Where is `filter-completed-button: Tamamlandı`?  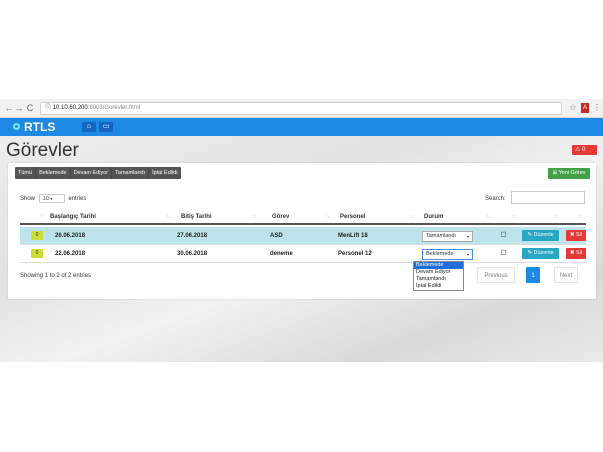 filter-completed-button: Tamamlandı is located at coordinates (131, 173).